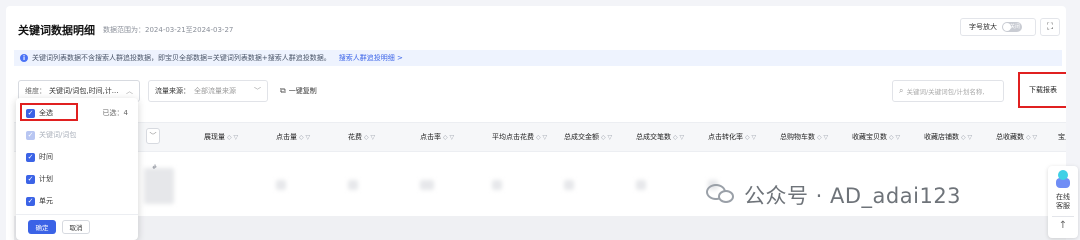  What do you see at coordinates (155, 167) in the screenshot?
I see `row-marker: #` at bounding box center [155, 167].